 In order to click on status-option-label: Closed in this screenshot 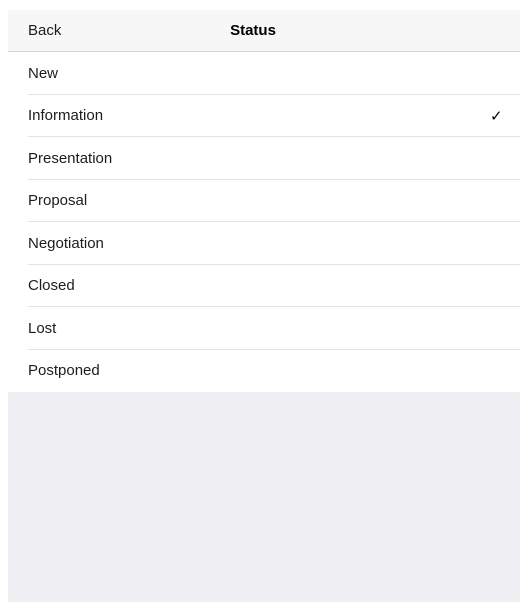, I will do `click(51, 286)`.